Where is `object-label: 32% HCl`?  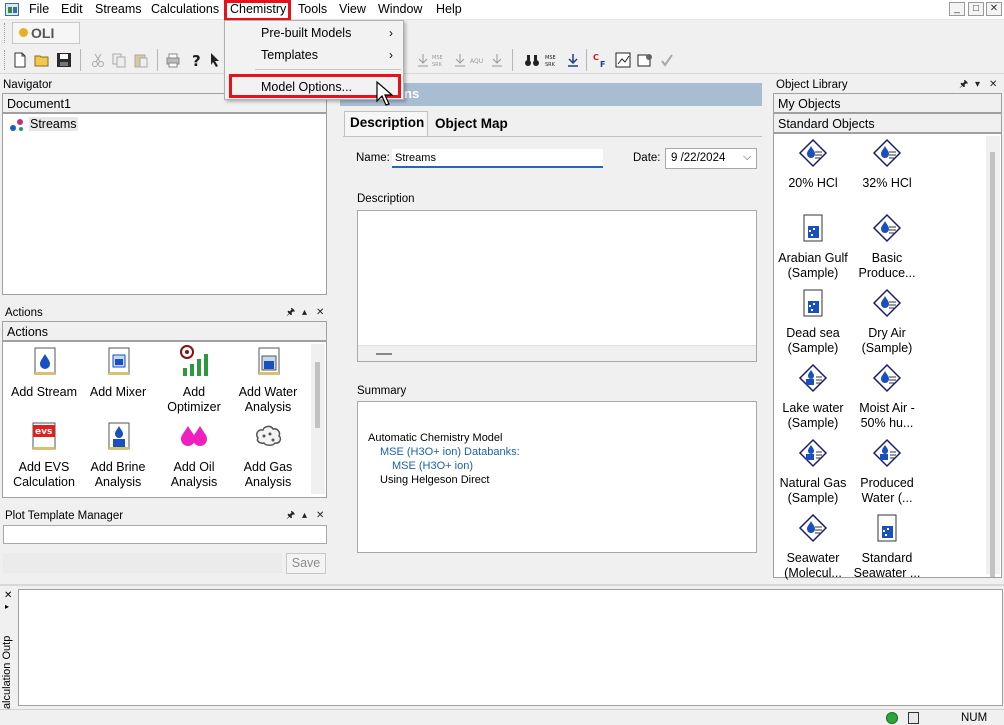
object-label: 32% HCl is located at coordinates (887, 183).